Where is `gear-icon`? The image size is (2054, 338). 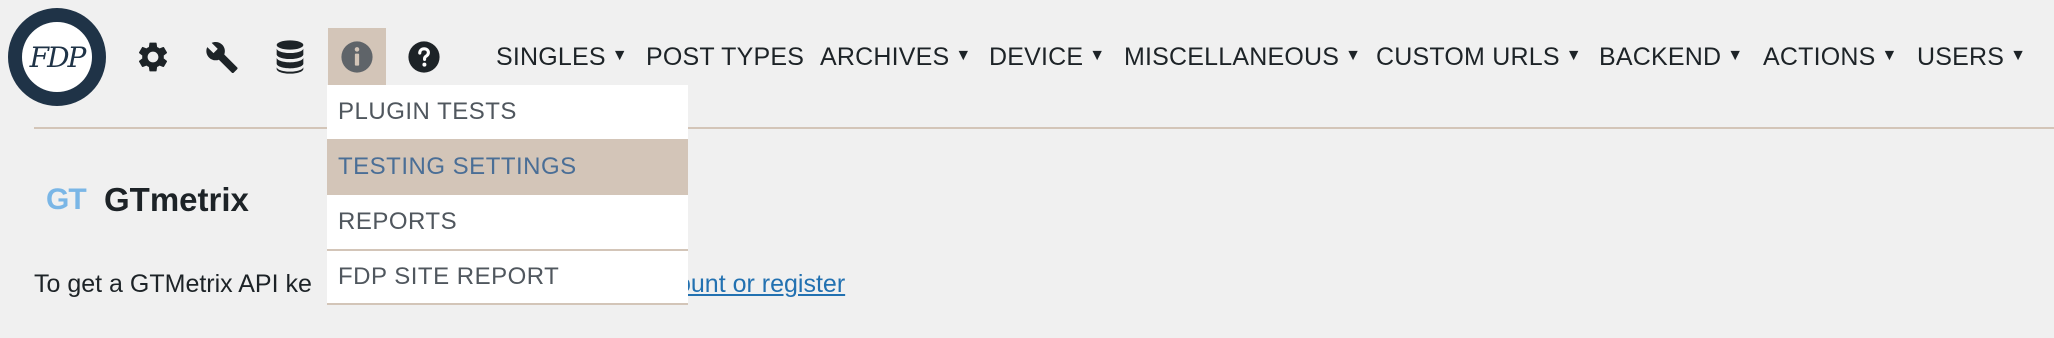
gear-icon is located at coordinates (153, 57).